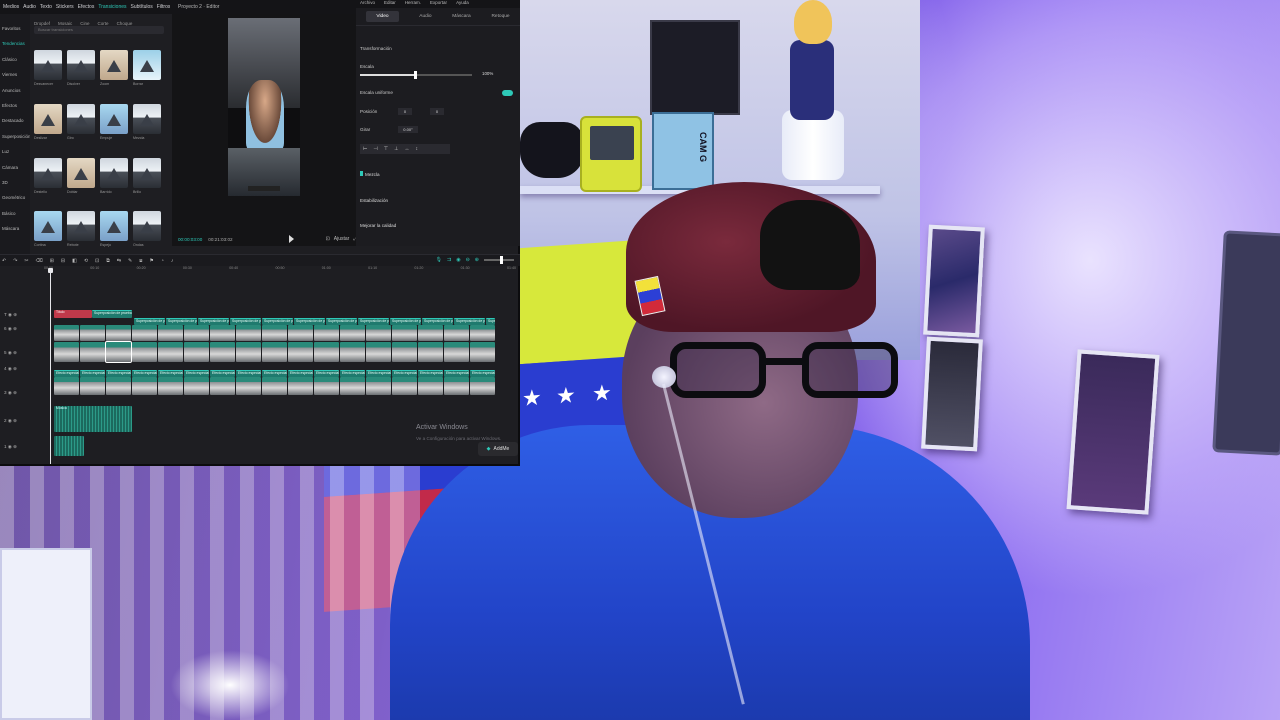 This screenshot has height=720, width=1280. Describe the element at coordinates (147, 69) in the screenshot. I see `transition-tile: Borrar` at that location.